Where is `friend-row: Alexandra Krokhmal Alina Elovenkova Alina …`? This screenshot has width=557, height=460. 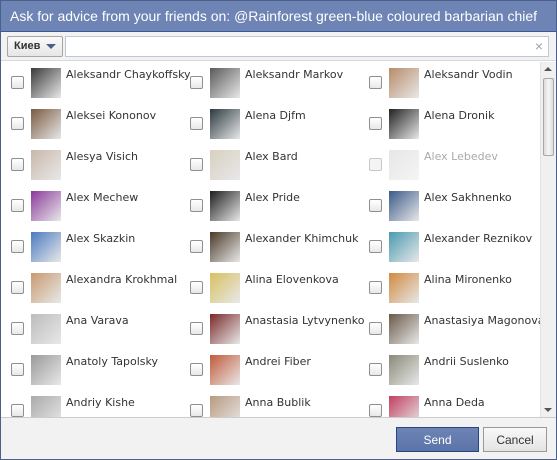
friend-row: Alexandra Krokhmal Alina Elovenkova Alina … is located at coordinates (270, 287).